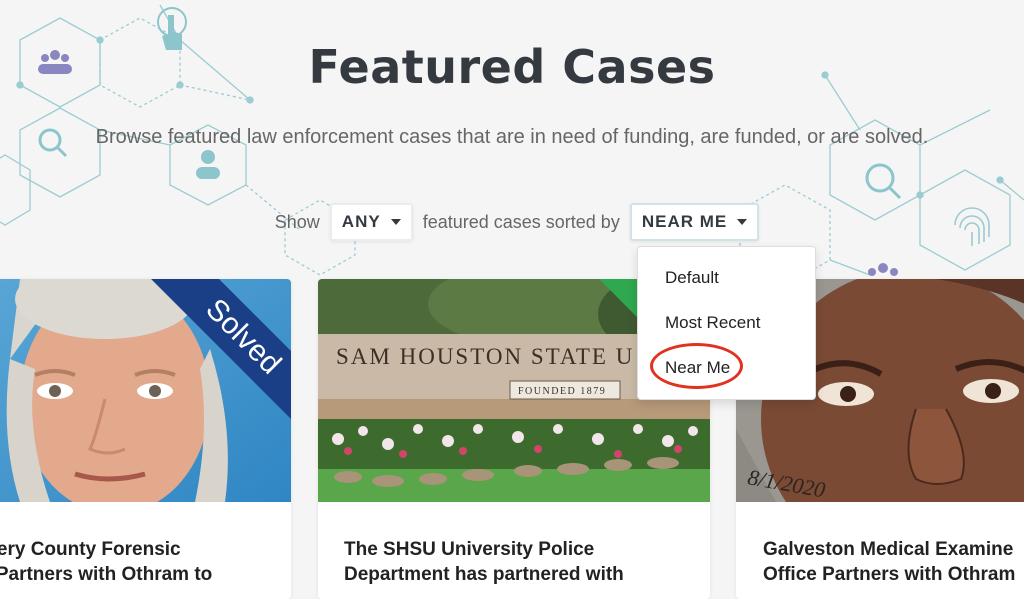 This screenshot has width=1024, height=599. I want to click on case-title-line: Department has partnered with, so click(484, 574).